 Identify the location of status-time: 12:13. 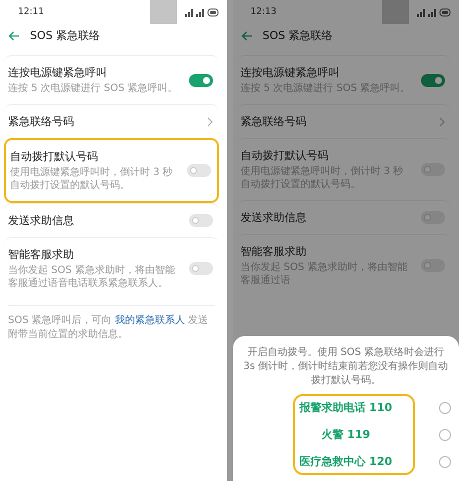
(264, 12).